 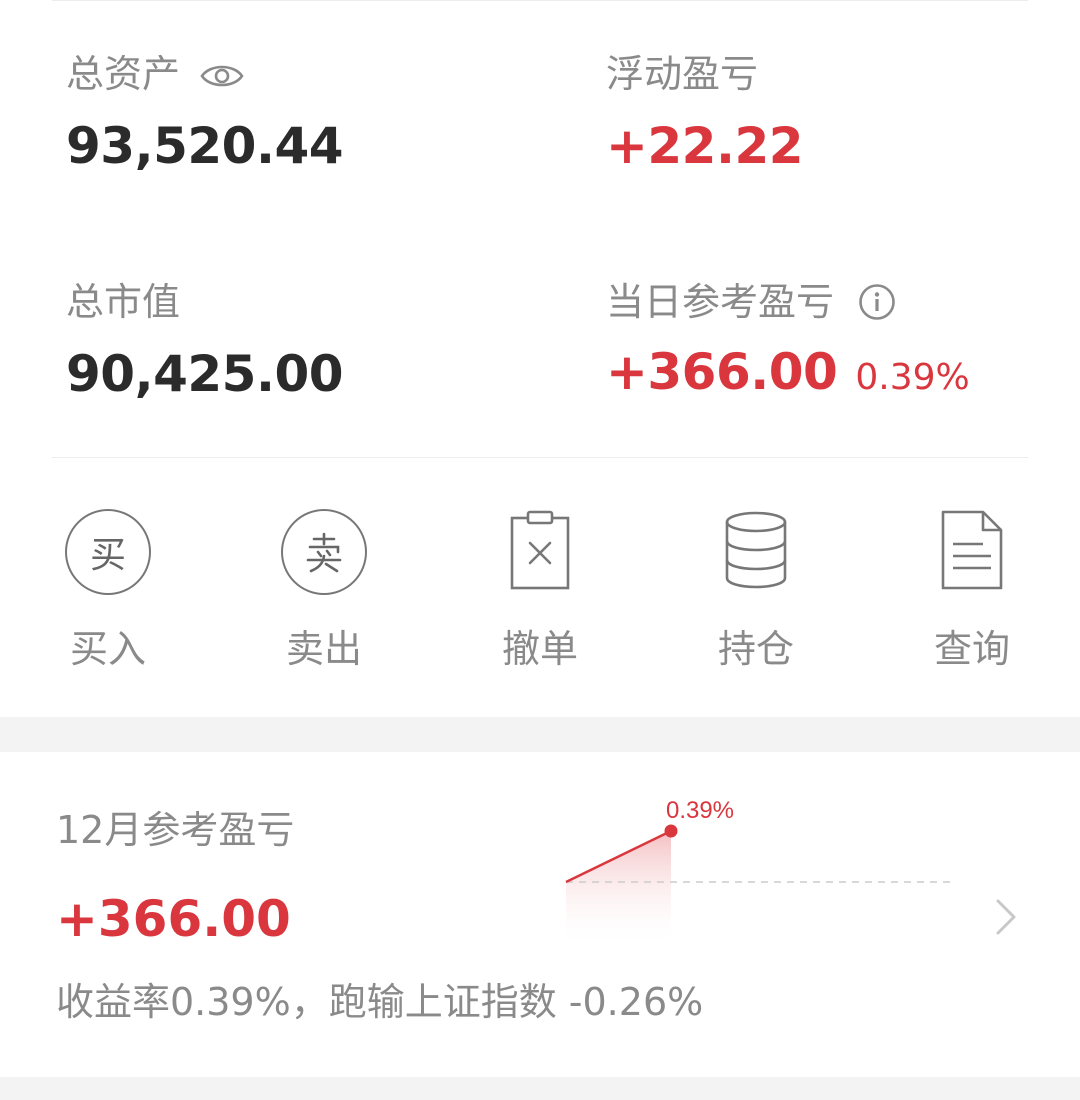 What do you see at coordinates (682, 74) in the screenshot?
I see `floating-pnl-label: 浮动盈亏` at bounding box center [682, 74].